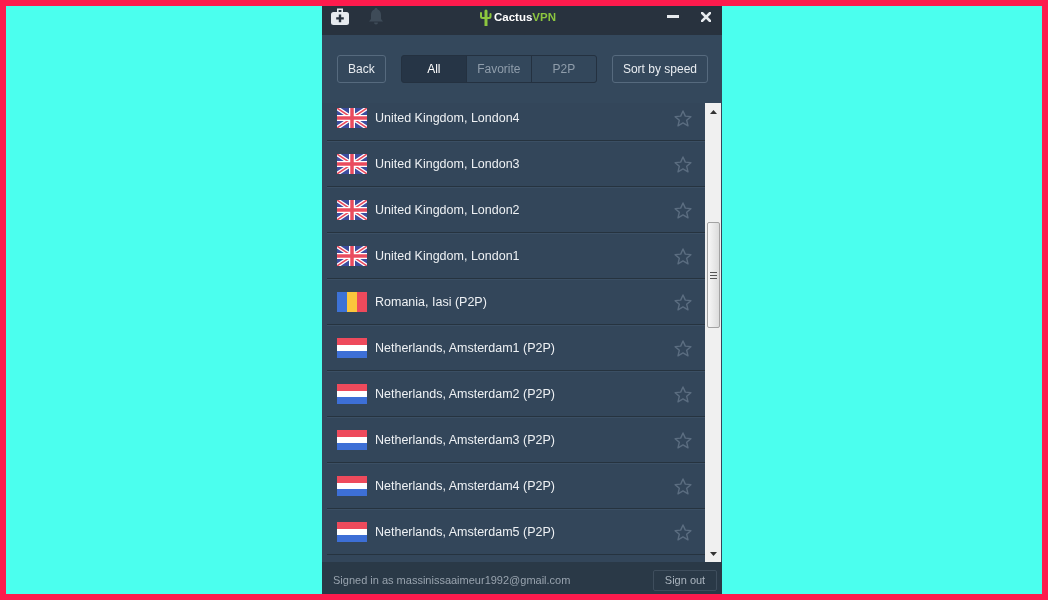  Describe the element at coordinates (706, 16) in the screenshot. I see `close-icon` at that location.